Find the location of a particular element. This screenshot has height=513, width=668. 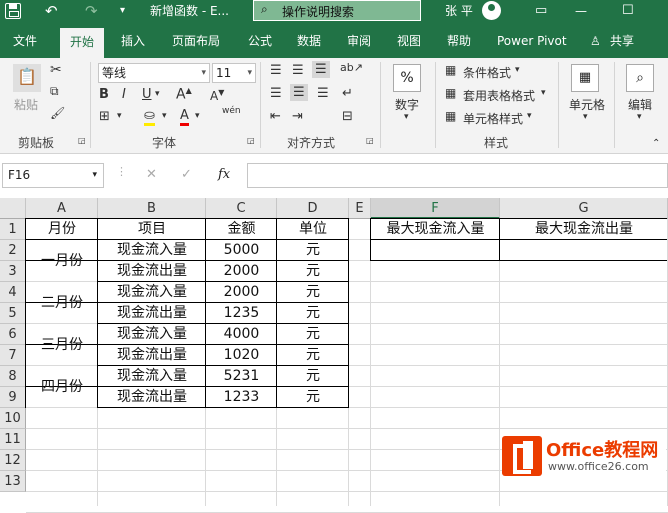

search-box: ⌕ 操作说明搜索 is located at coordinates (337, 10).